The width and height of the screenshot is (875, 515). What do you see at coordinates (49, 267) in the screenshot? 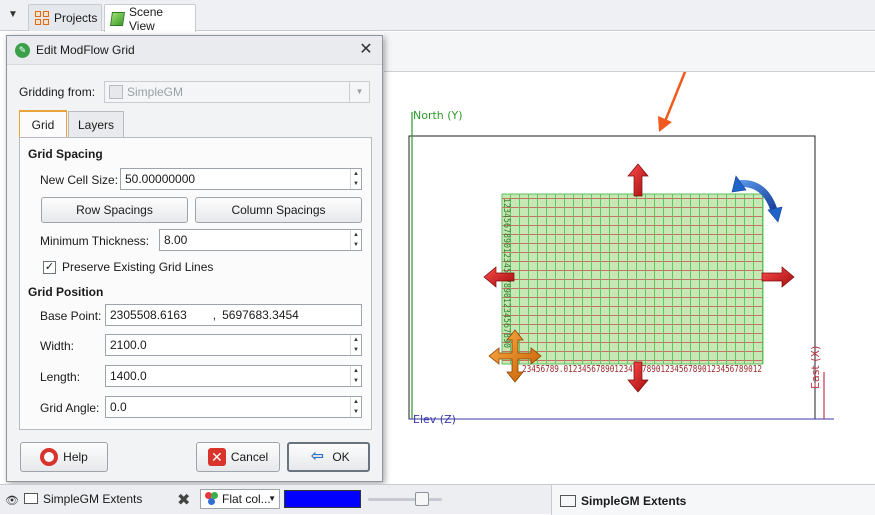
I see `preserve-grid-lines-checkbox: ✓` at bounding box center [49, 267].